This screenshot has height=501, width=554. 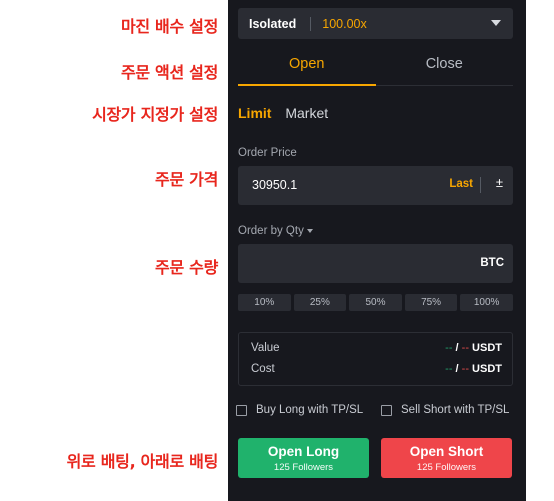 I want to click on tab-close: Close, so click(x=444, y=66).